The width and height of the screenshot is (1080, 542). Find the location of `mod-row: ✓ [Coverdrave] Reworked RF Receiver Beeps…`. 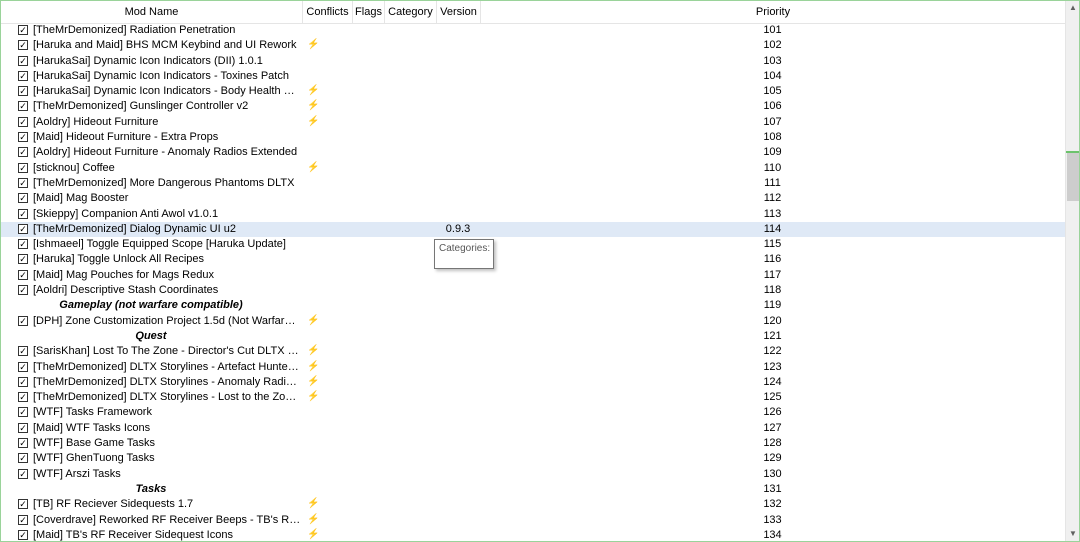

mod-row: ✓ [Coverdrave] Reworked RF Receiver Beeps… is located at coordinates (533, 520).